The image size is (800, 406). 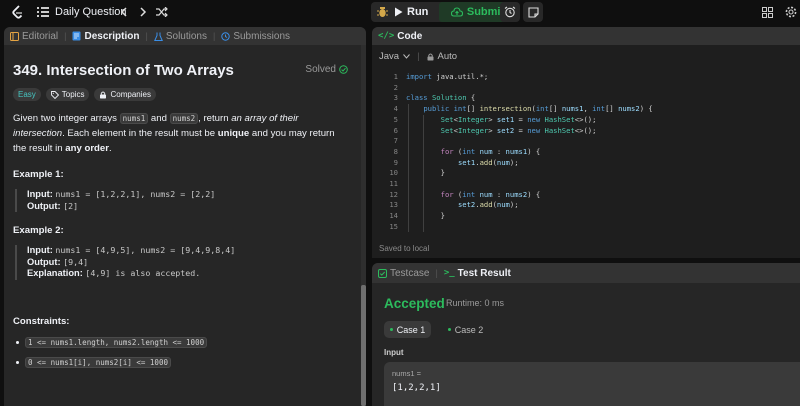 I want to click on leetcode-logo-icon, so click(x=17, y=12).